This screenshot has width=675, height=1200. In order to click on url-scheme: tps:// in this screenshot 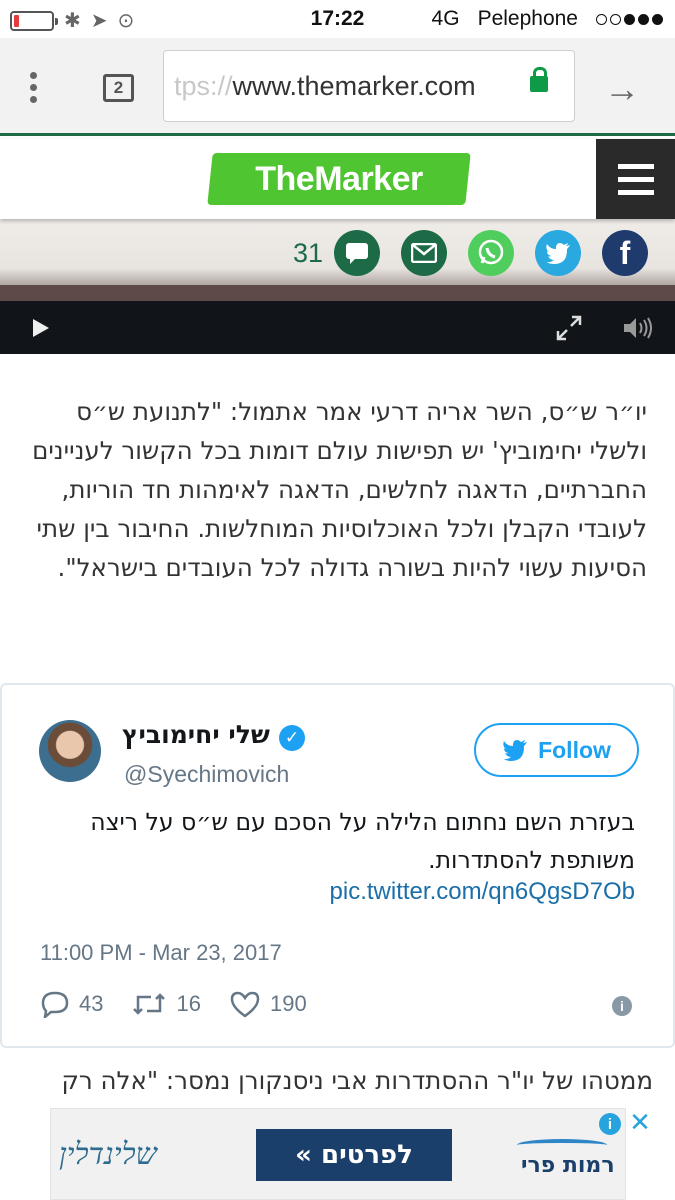, I will do `click(203, 85)`.